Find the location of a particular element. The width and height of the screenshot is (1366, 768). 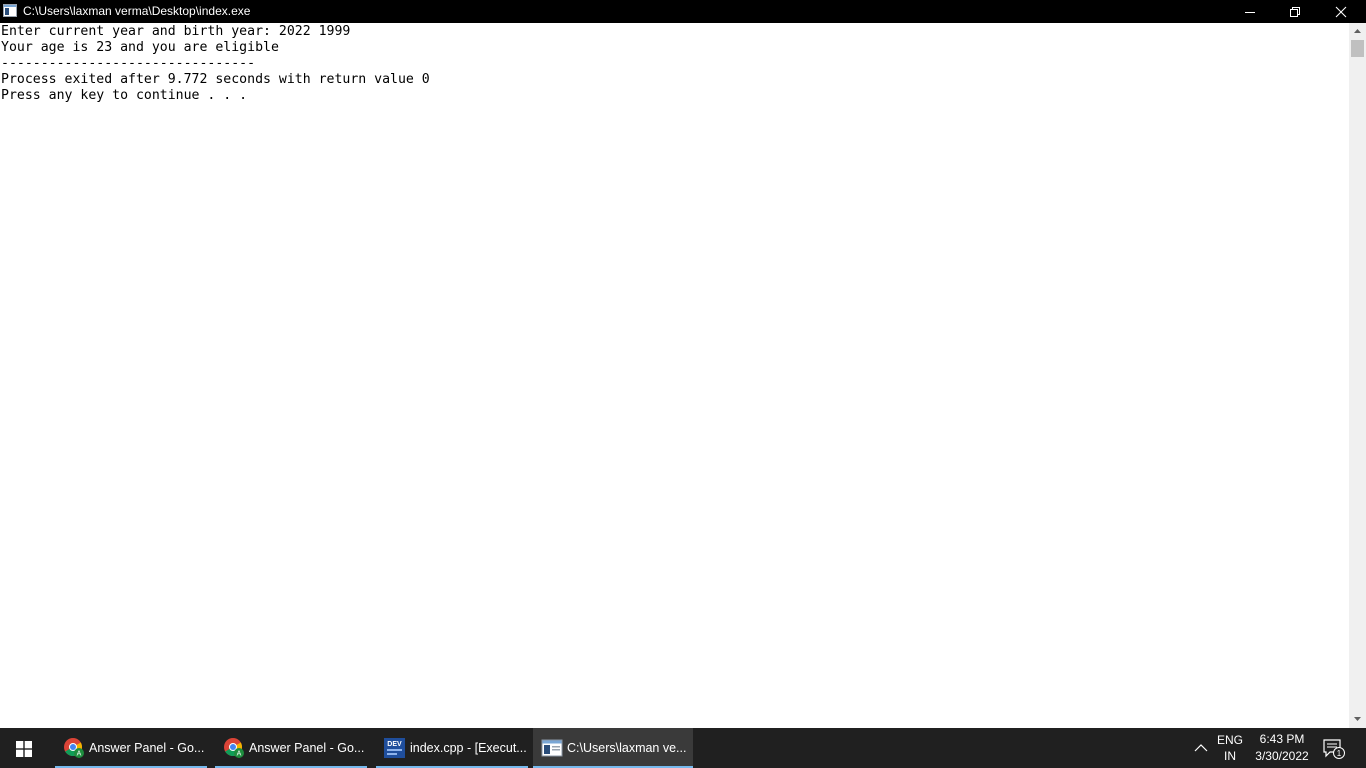

language-code: ENG is located at coordinates (1229, 740).